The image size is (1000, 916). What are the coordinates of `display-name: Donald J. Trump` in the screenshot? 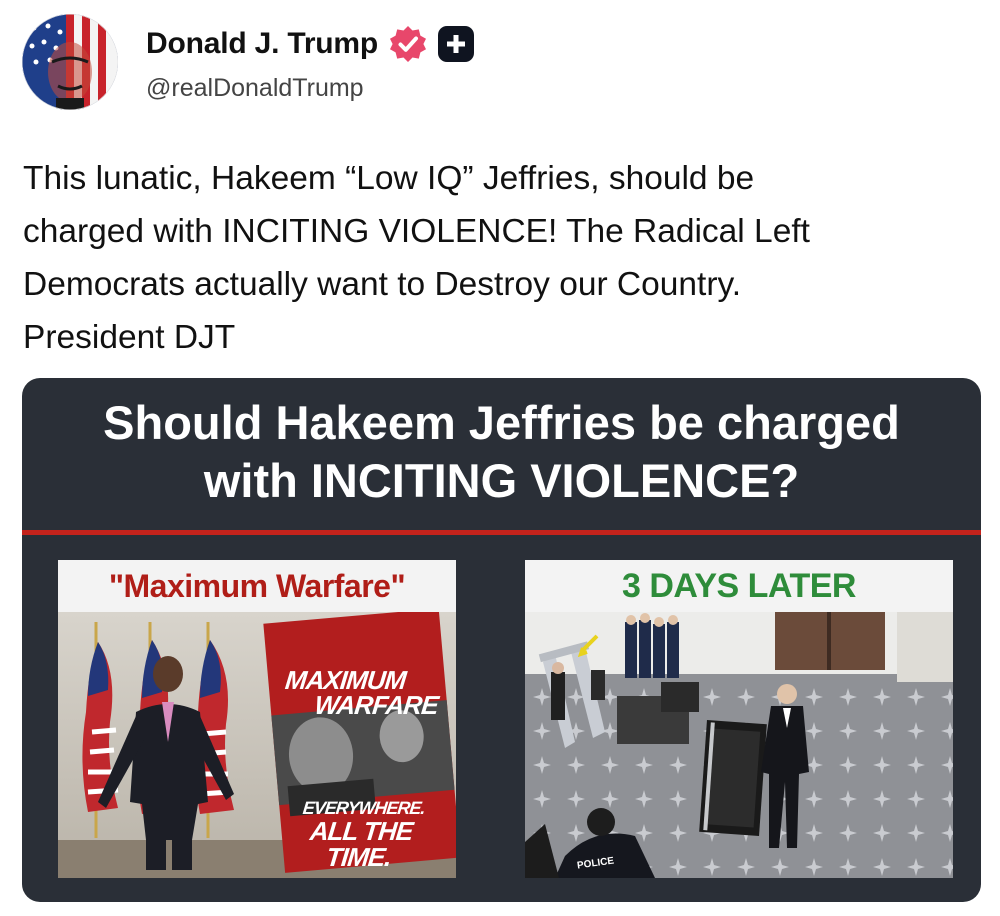 It's located at (262, 44).